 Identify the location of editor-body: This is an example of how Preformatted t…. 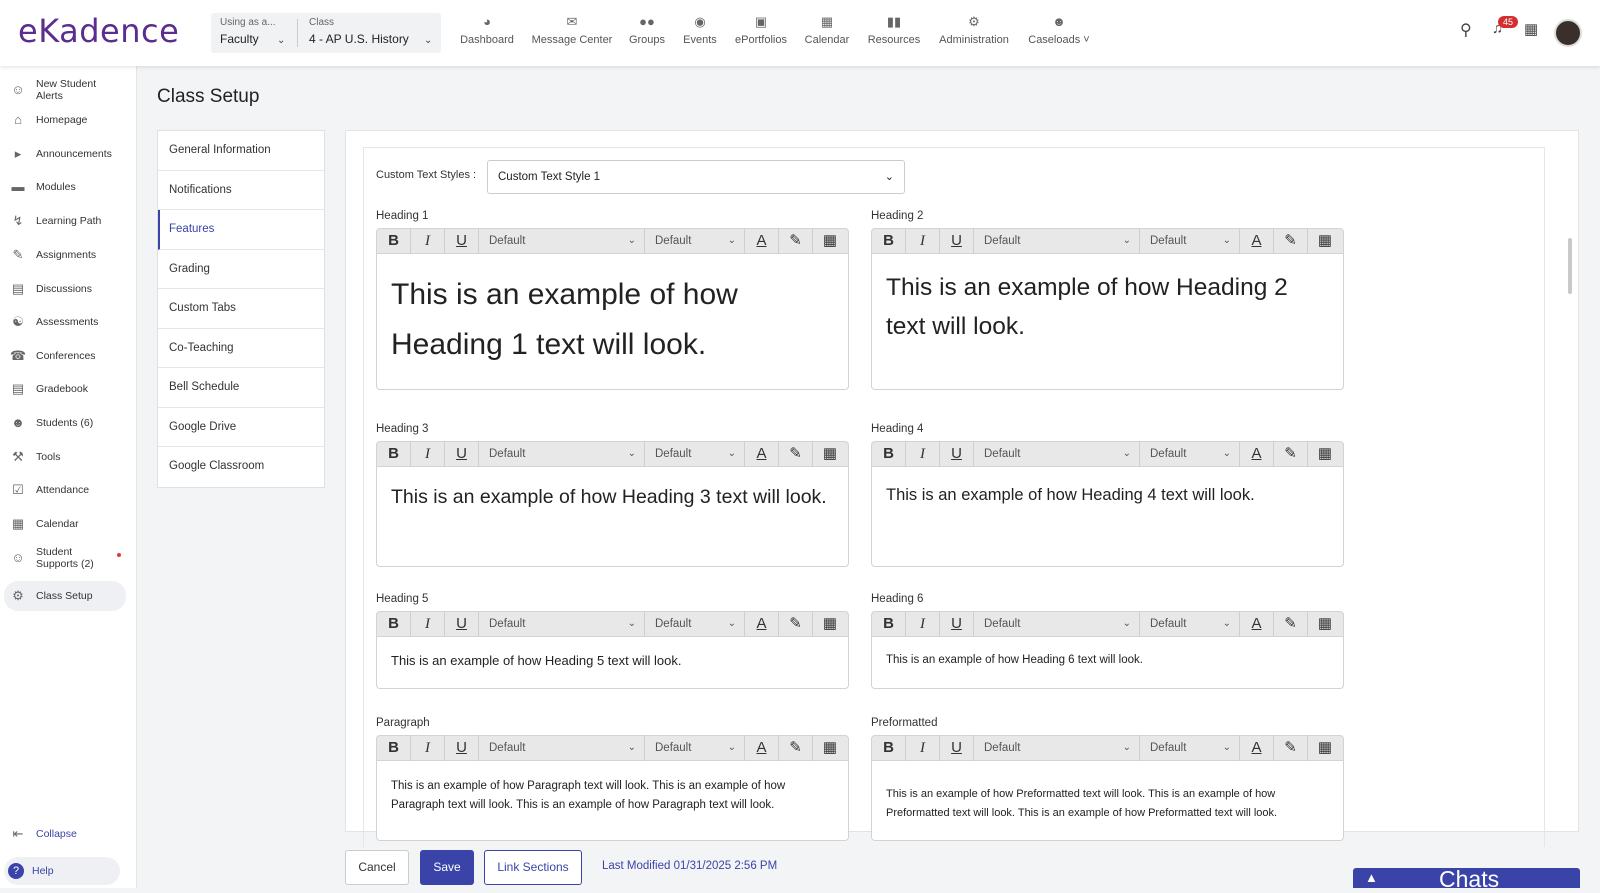
(1107, 801).